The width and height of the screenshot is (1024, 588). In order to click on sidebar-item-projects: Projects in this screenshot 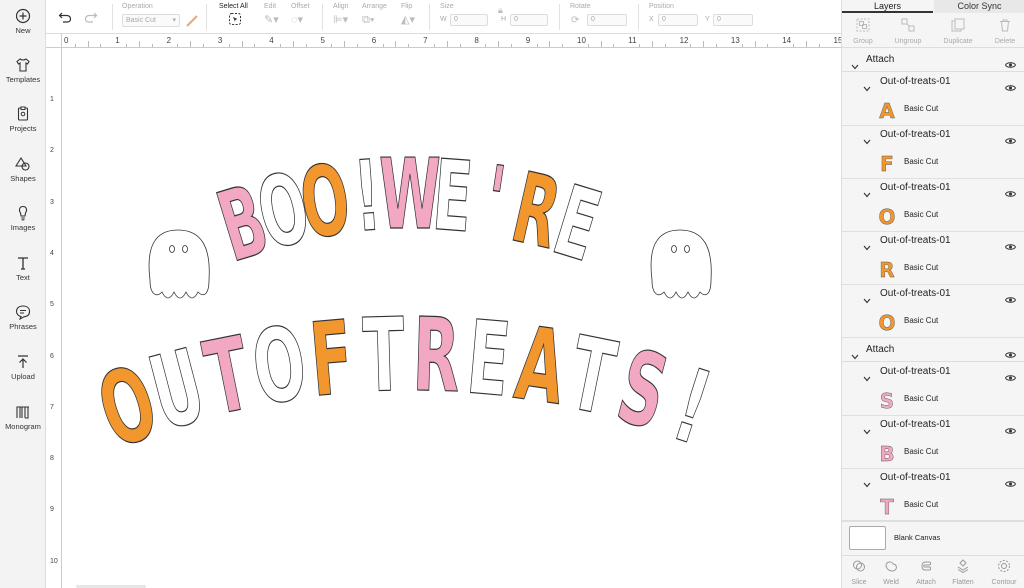, I will do `click(23, 126)`.